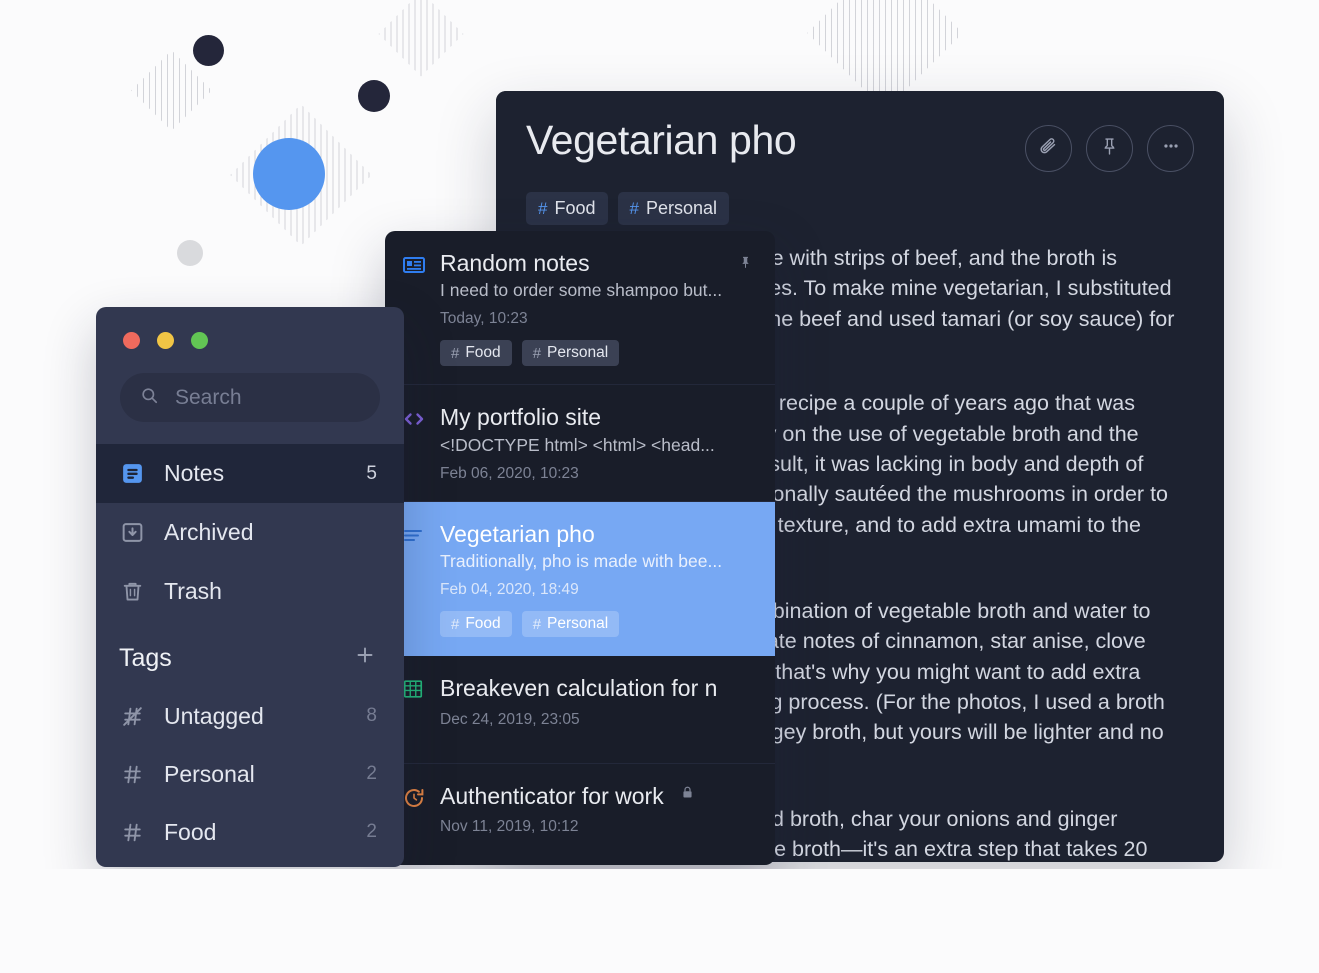 The image size is (1319, 973). Describe the element at coordinates (414, 265) in the screenshot. I see `note-lines-icon` at that location.